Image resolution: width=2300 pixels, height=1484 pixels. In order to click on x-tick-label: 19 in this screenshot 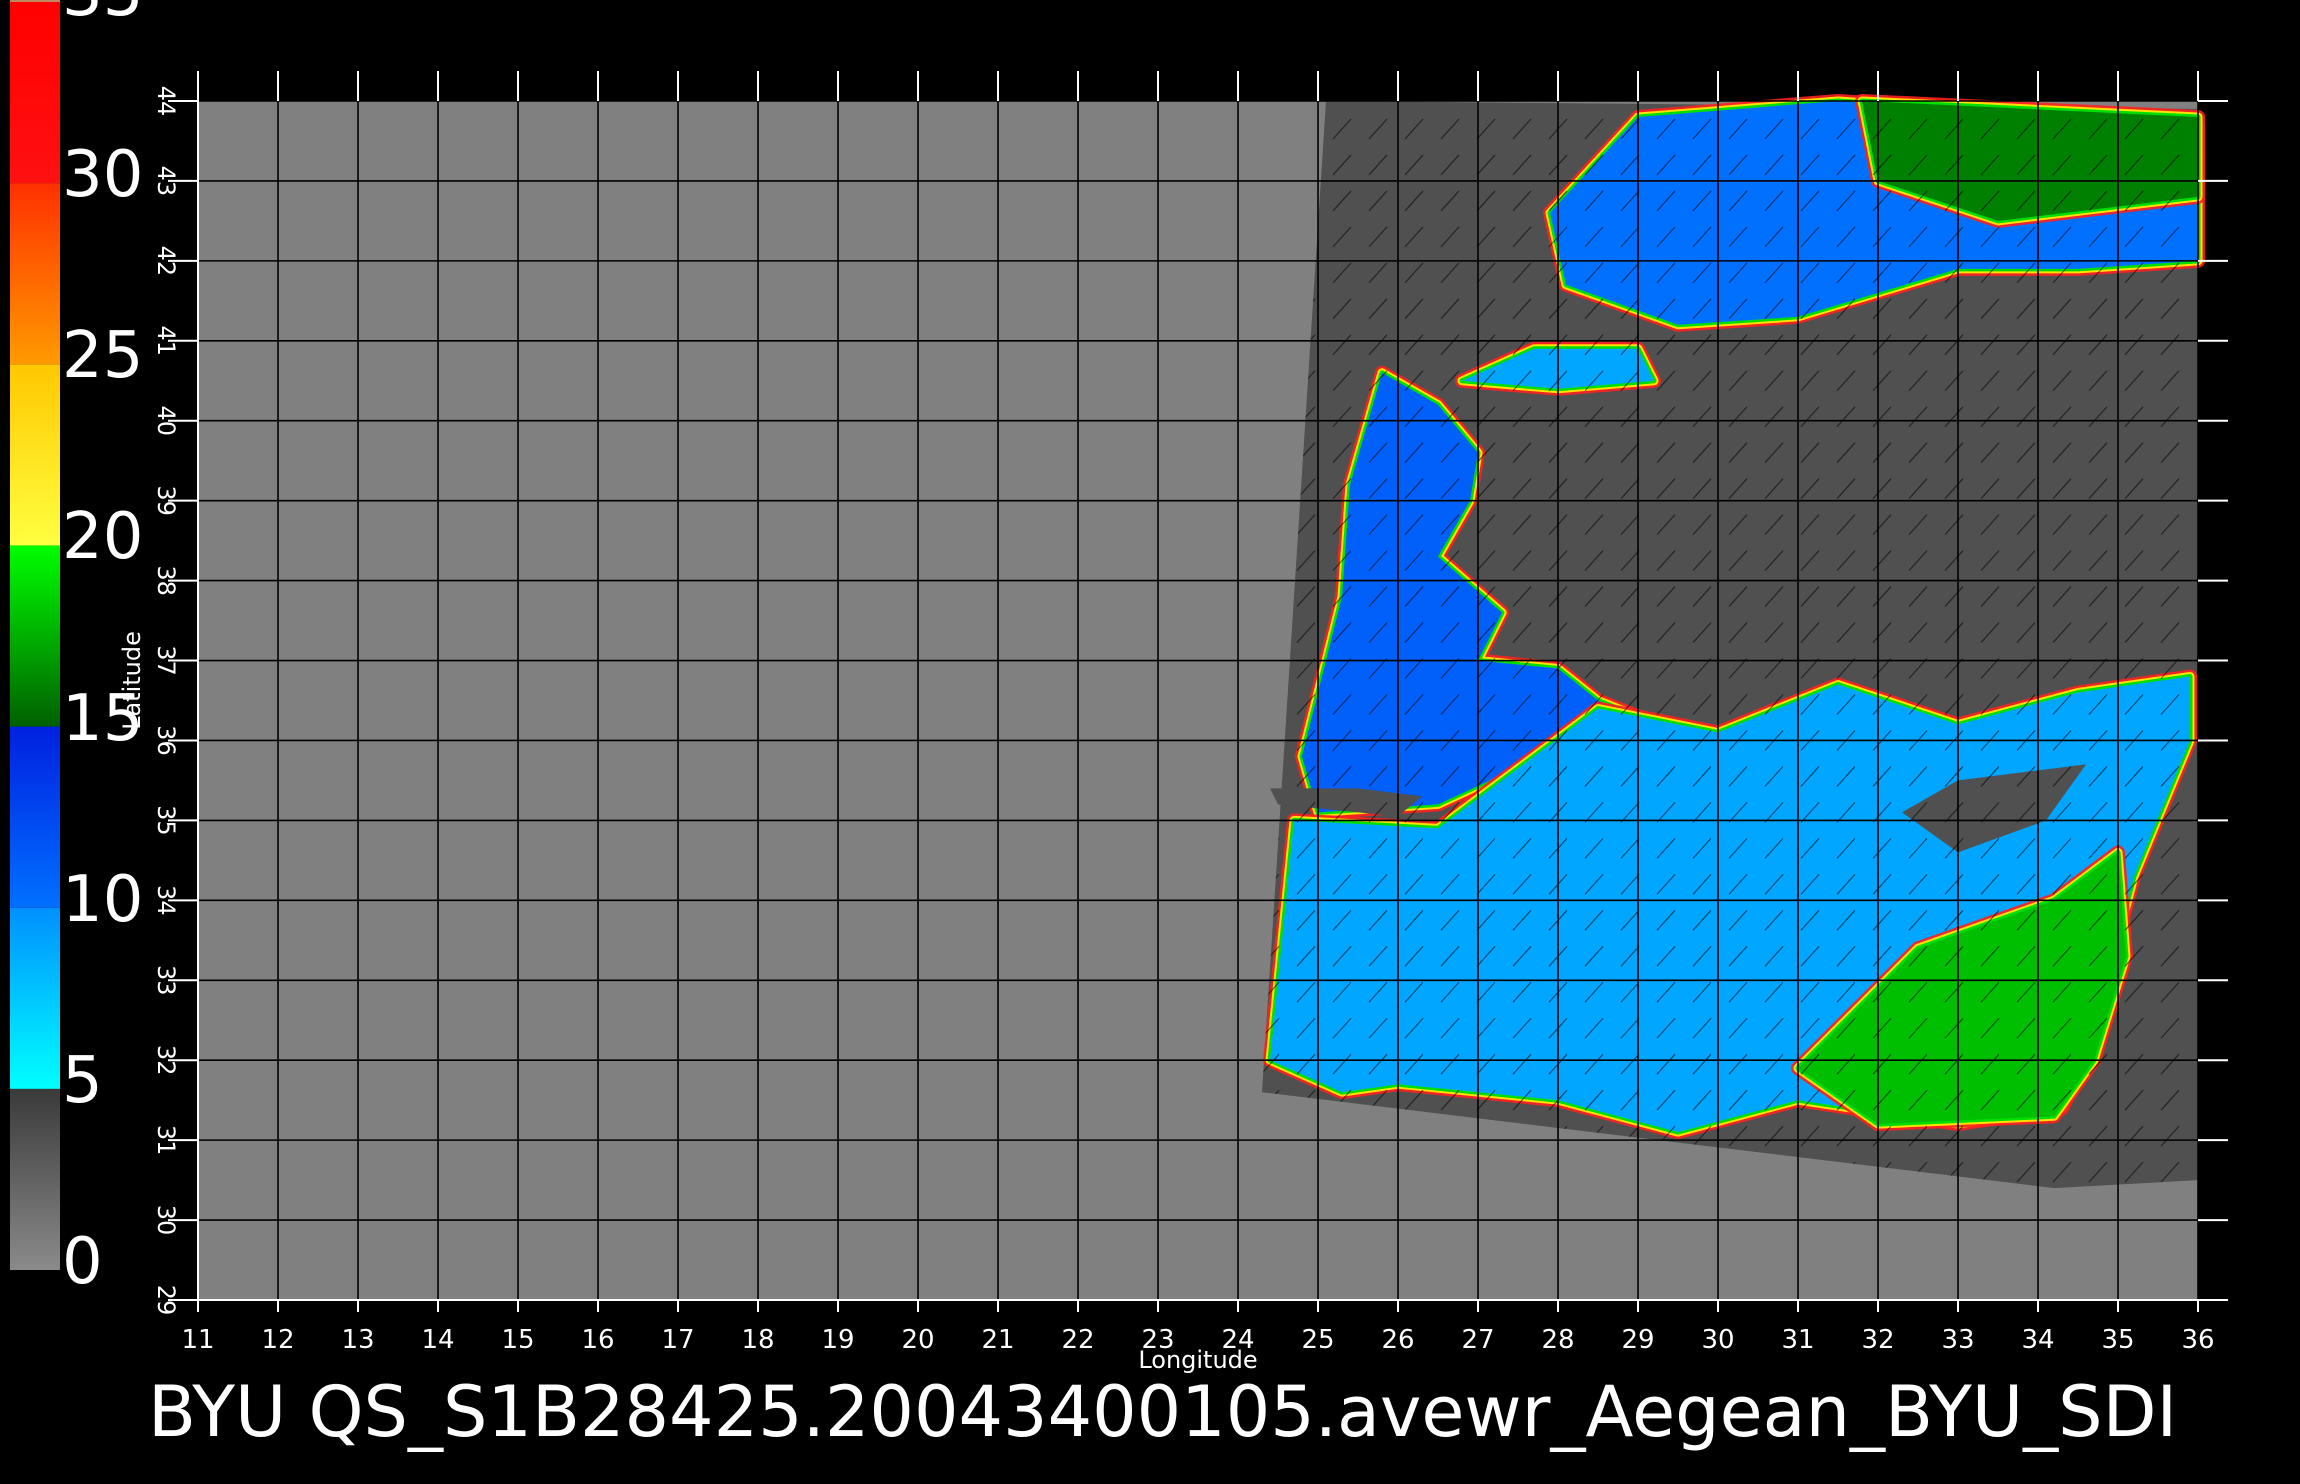, I will do `click(837, 1340)`.